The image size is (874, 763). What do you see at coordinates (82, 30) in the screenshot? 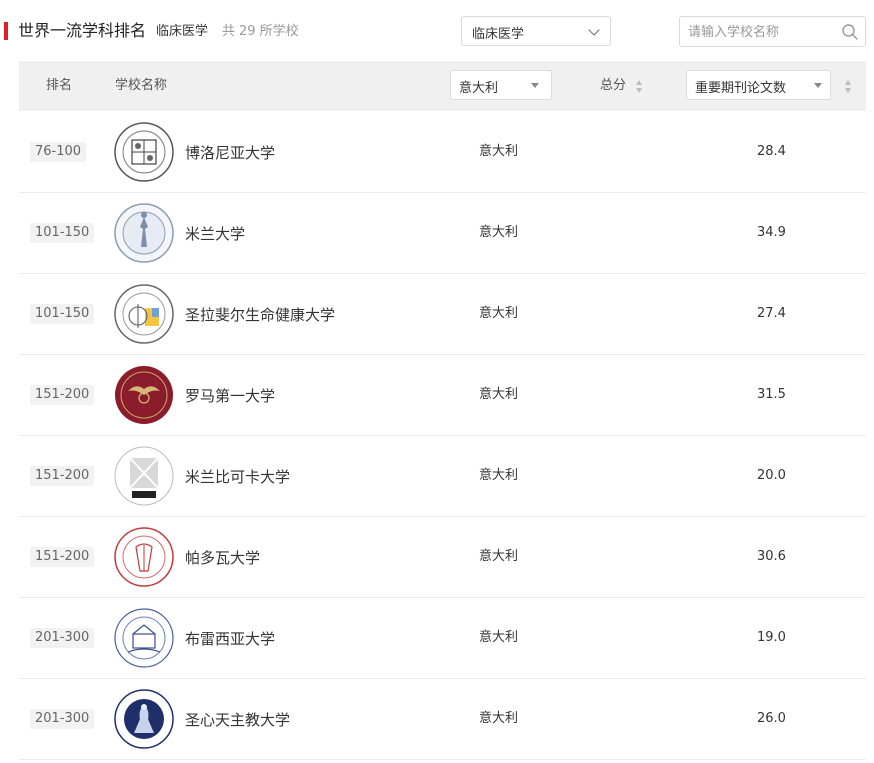
I see `page-title: 世界一流学科排名` at bounding box center [82, 30].